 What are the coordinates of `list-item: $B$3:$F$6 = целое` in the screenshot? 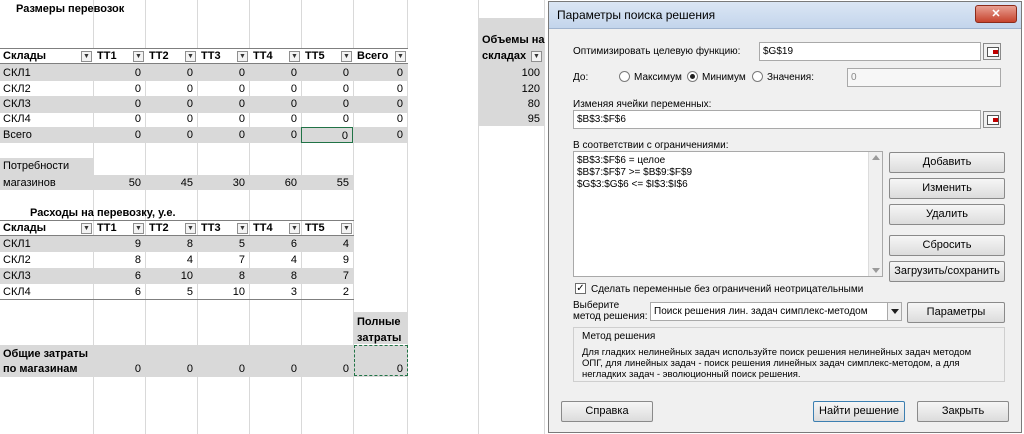 It's located at (621, 160).